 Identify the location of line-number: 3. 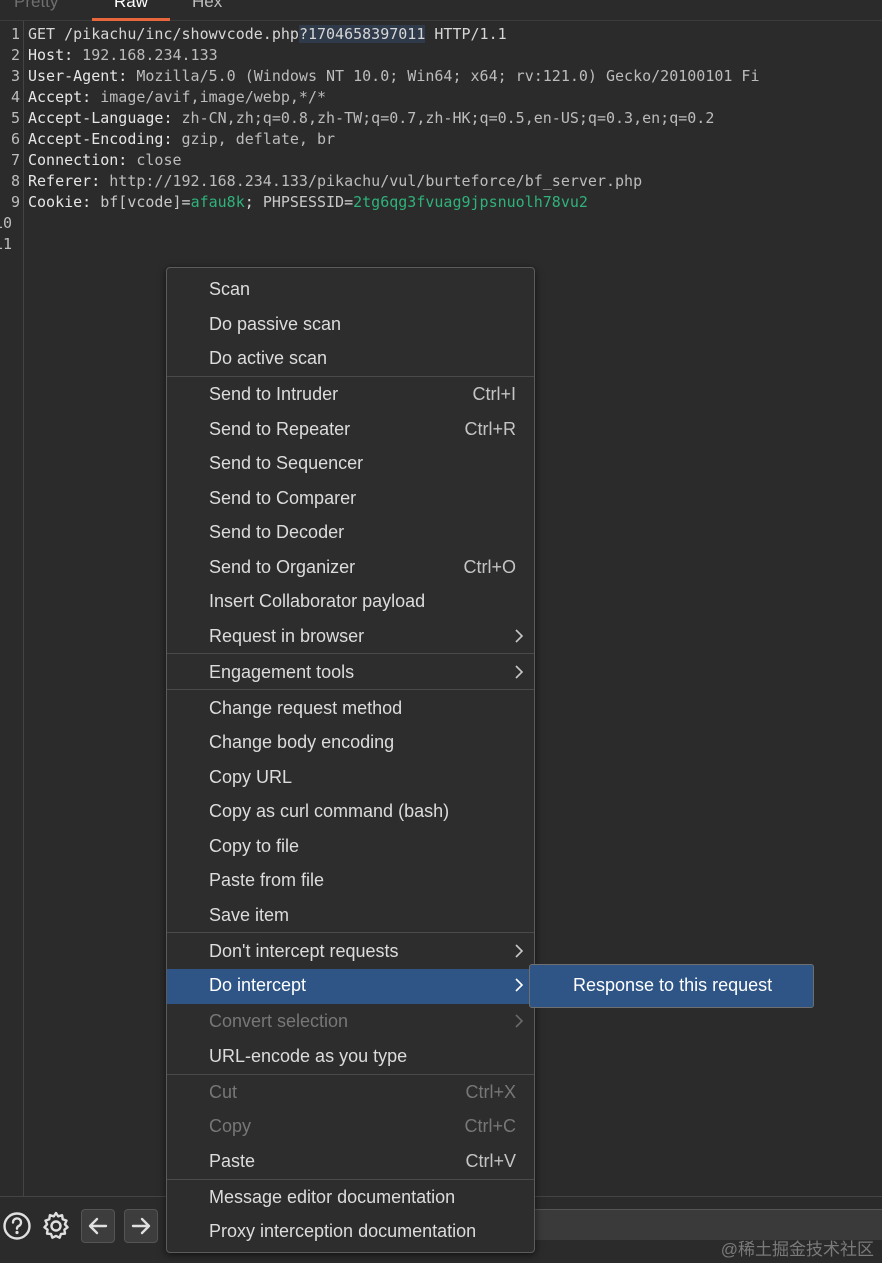
(15, 76).